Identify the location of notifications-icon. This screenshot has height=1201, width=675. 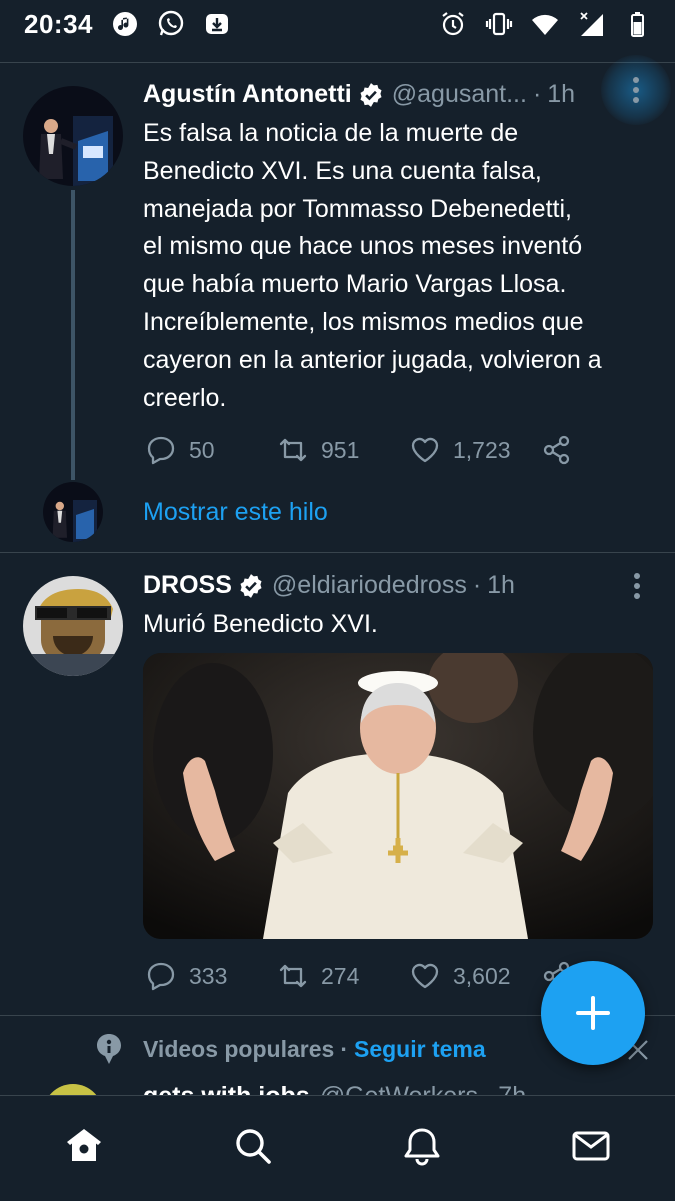
(422, 1148).